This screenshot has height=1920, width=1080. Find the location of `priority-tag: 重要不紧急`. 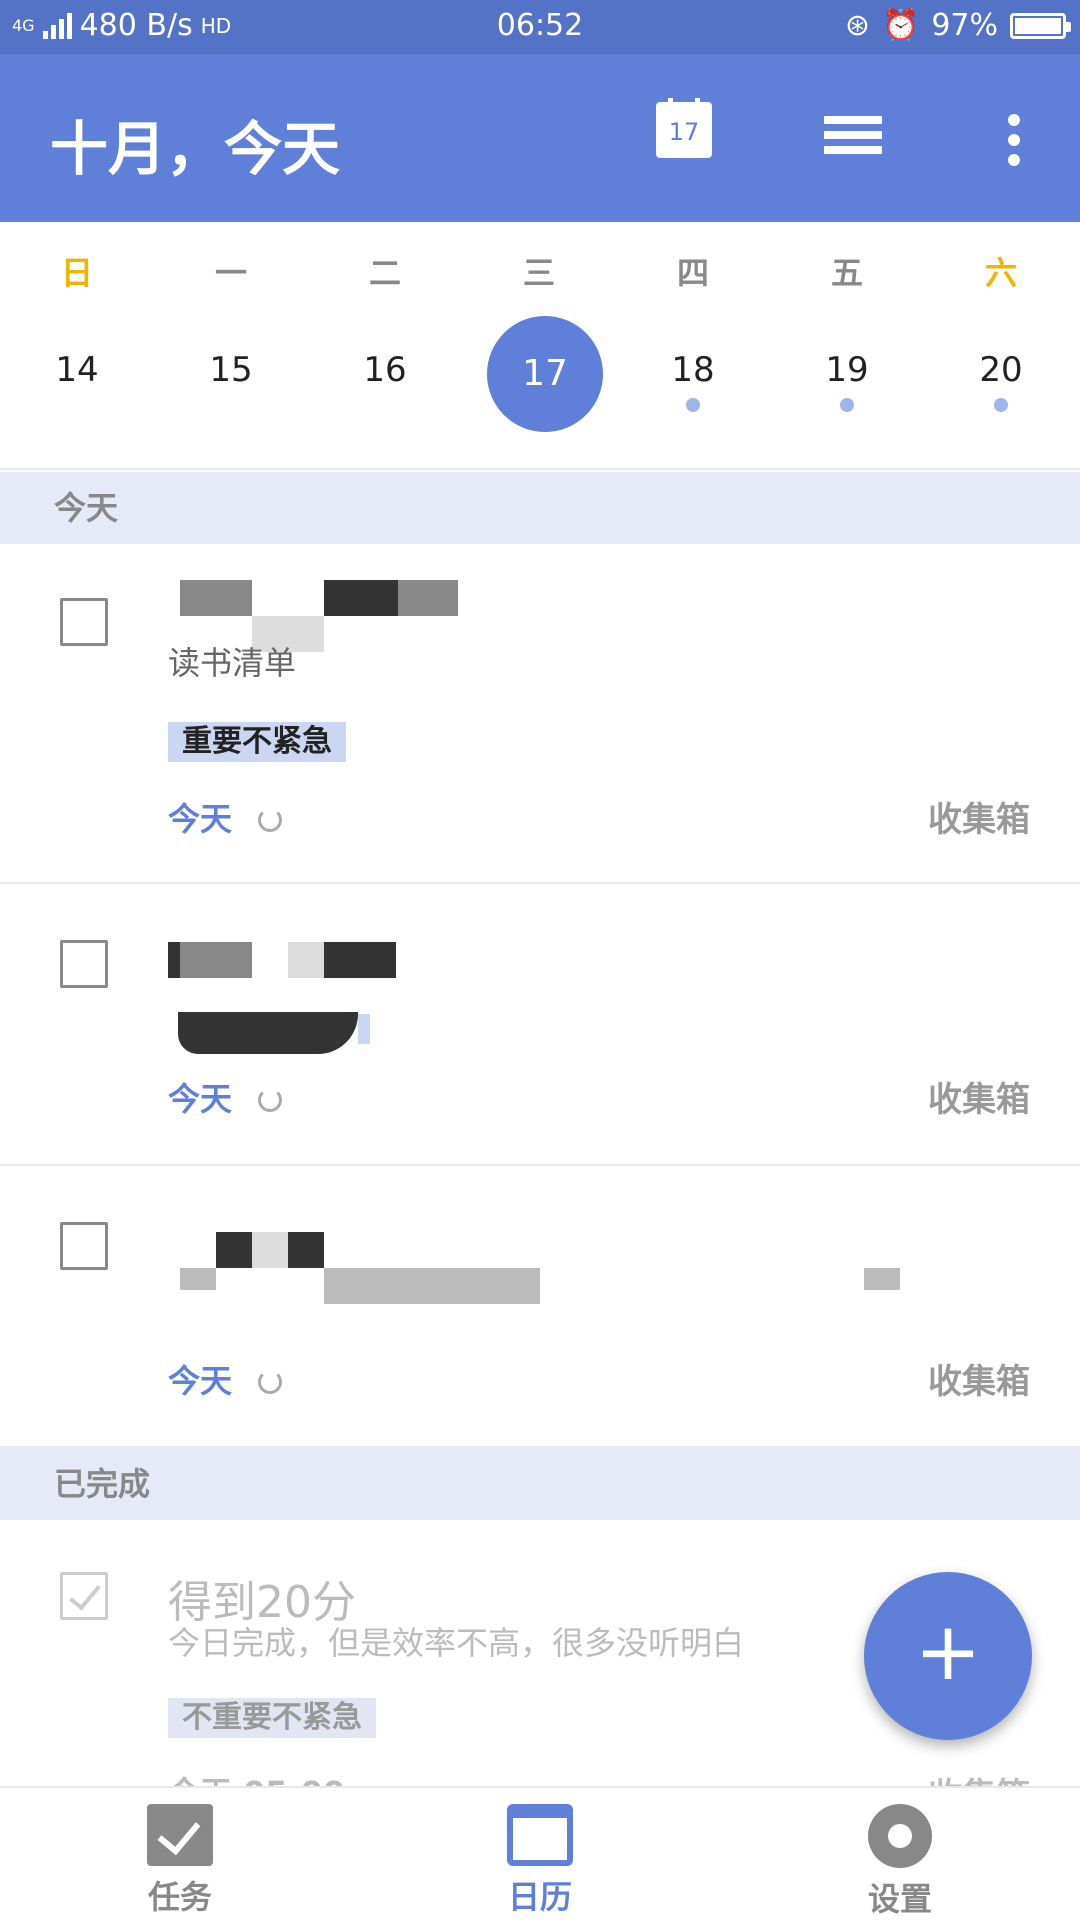

priority-tag: 重要不紧急 is located at coordinates (257, 742).